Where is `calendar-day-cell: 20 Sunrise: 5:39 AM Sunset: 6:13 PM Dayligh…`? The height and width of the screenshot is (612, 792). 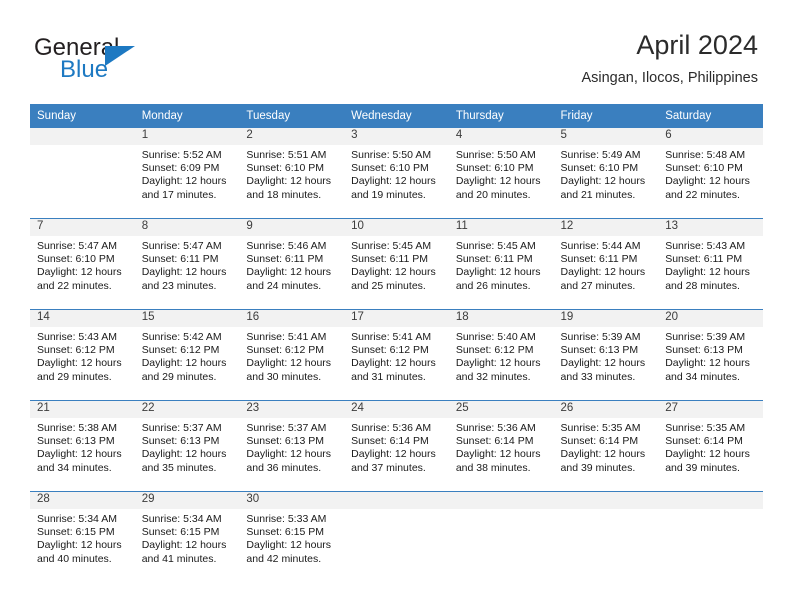 calendar-day-cell: 20 Sunrise: 5:39 AM Sunset: 6:13 PM Dayligh… is located at coordinates (710, 355).